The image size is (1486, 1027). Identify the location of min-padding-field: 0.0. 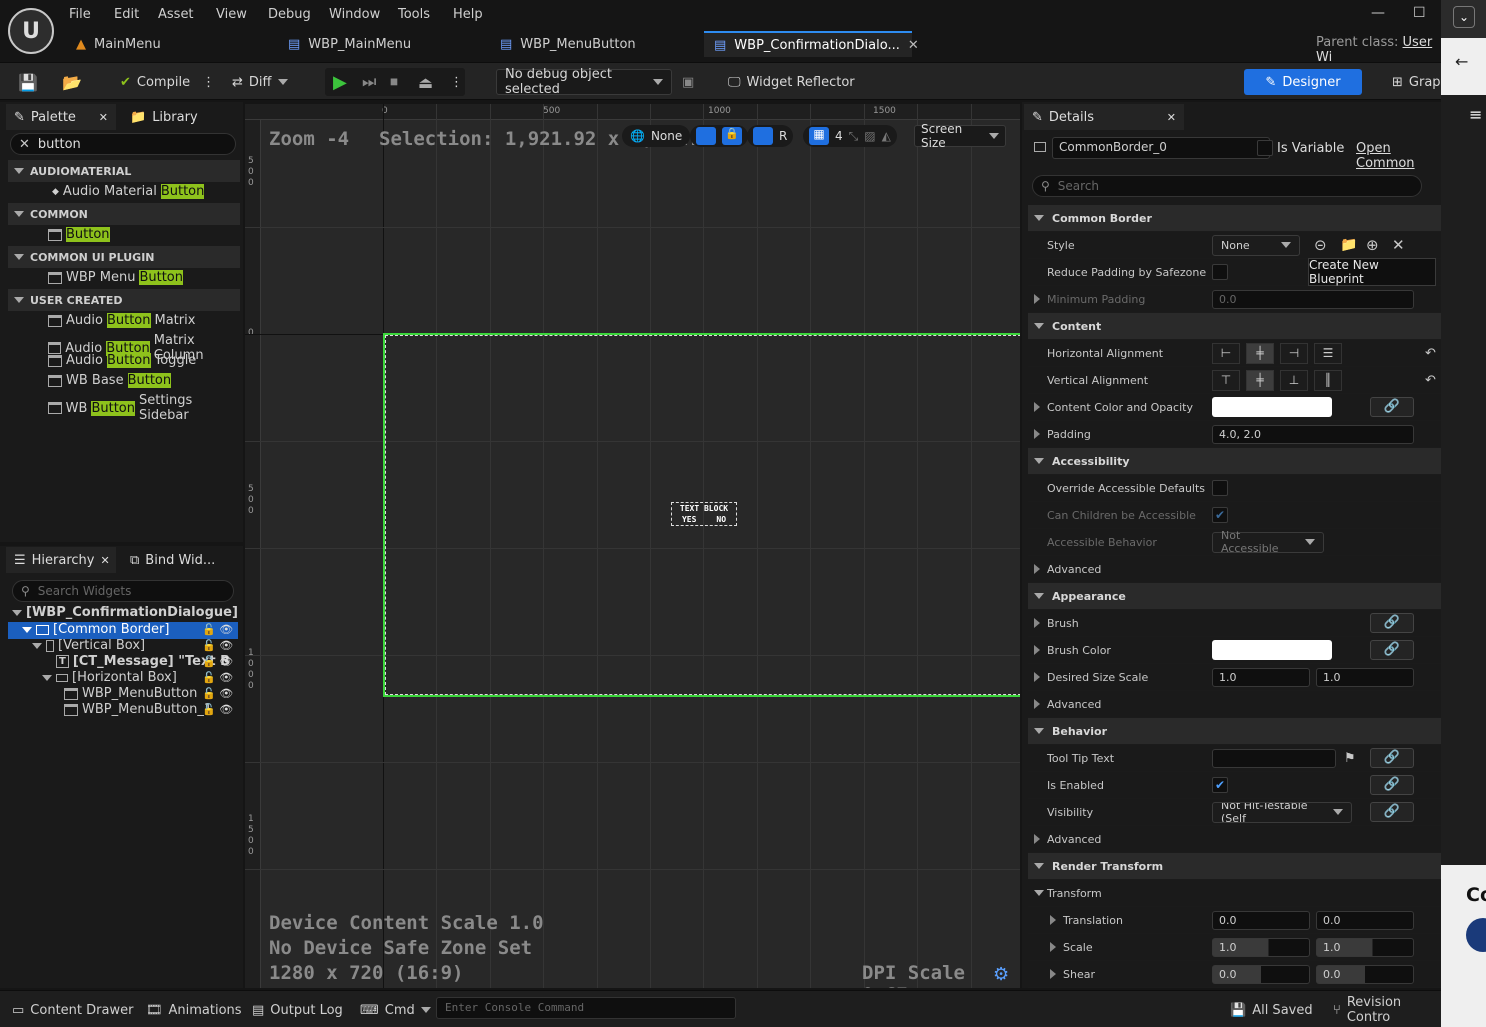
(1313, 299).